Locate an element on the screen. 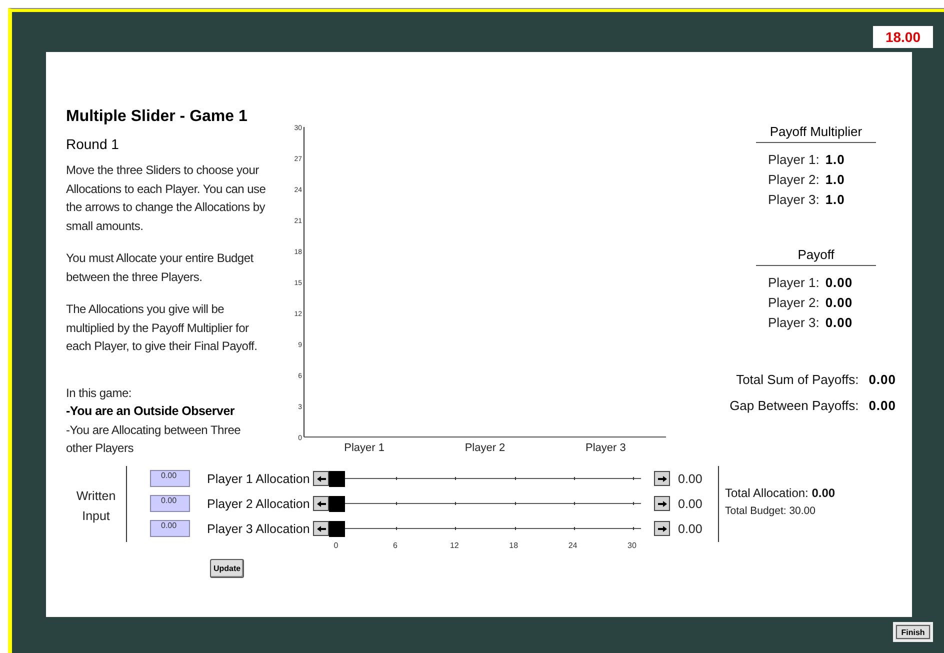  total-budget: Total Budget: 30.00 is located at coordinates (770, 511).